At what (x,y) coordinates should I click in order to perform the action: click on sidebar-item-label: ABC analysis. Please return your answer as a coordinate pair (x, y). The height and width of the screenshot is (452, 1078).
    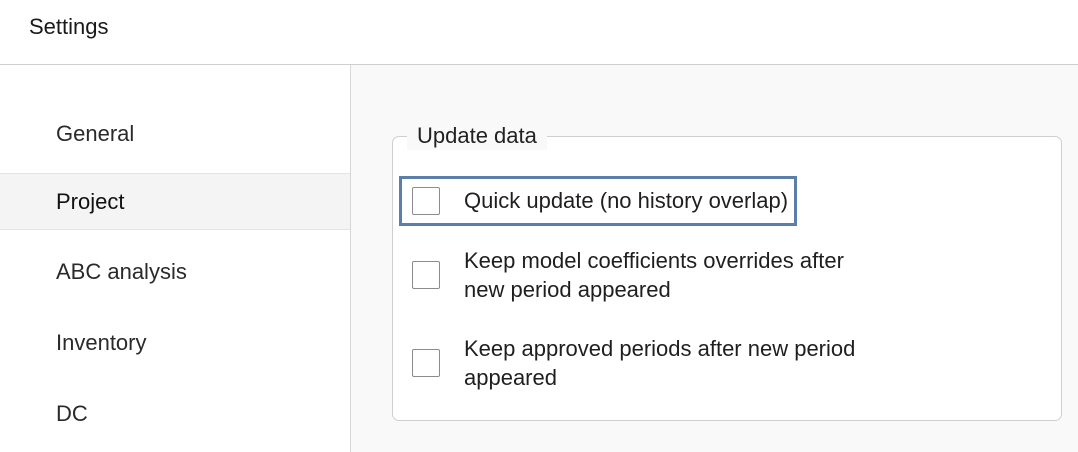
    Looking at the image, I should click on (121, 271).